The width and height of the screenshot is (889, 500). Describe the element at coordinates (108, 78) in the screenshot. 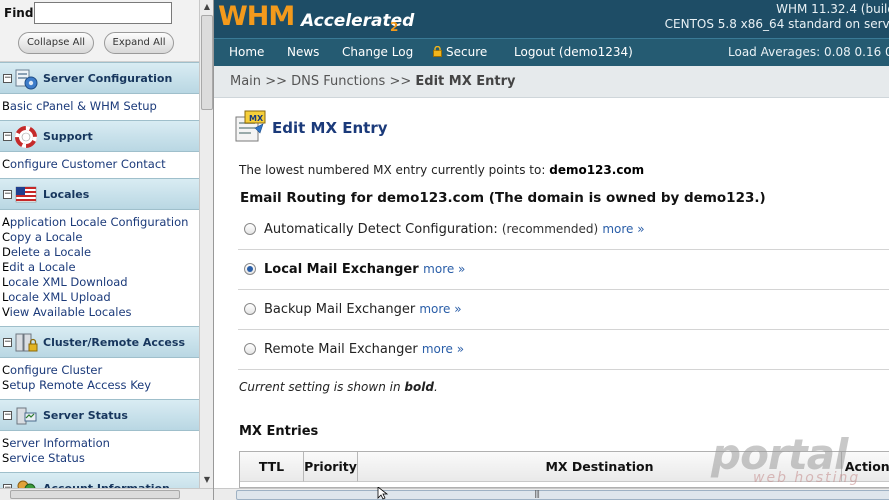

I see `section-title: Server Configuration` at that location.